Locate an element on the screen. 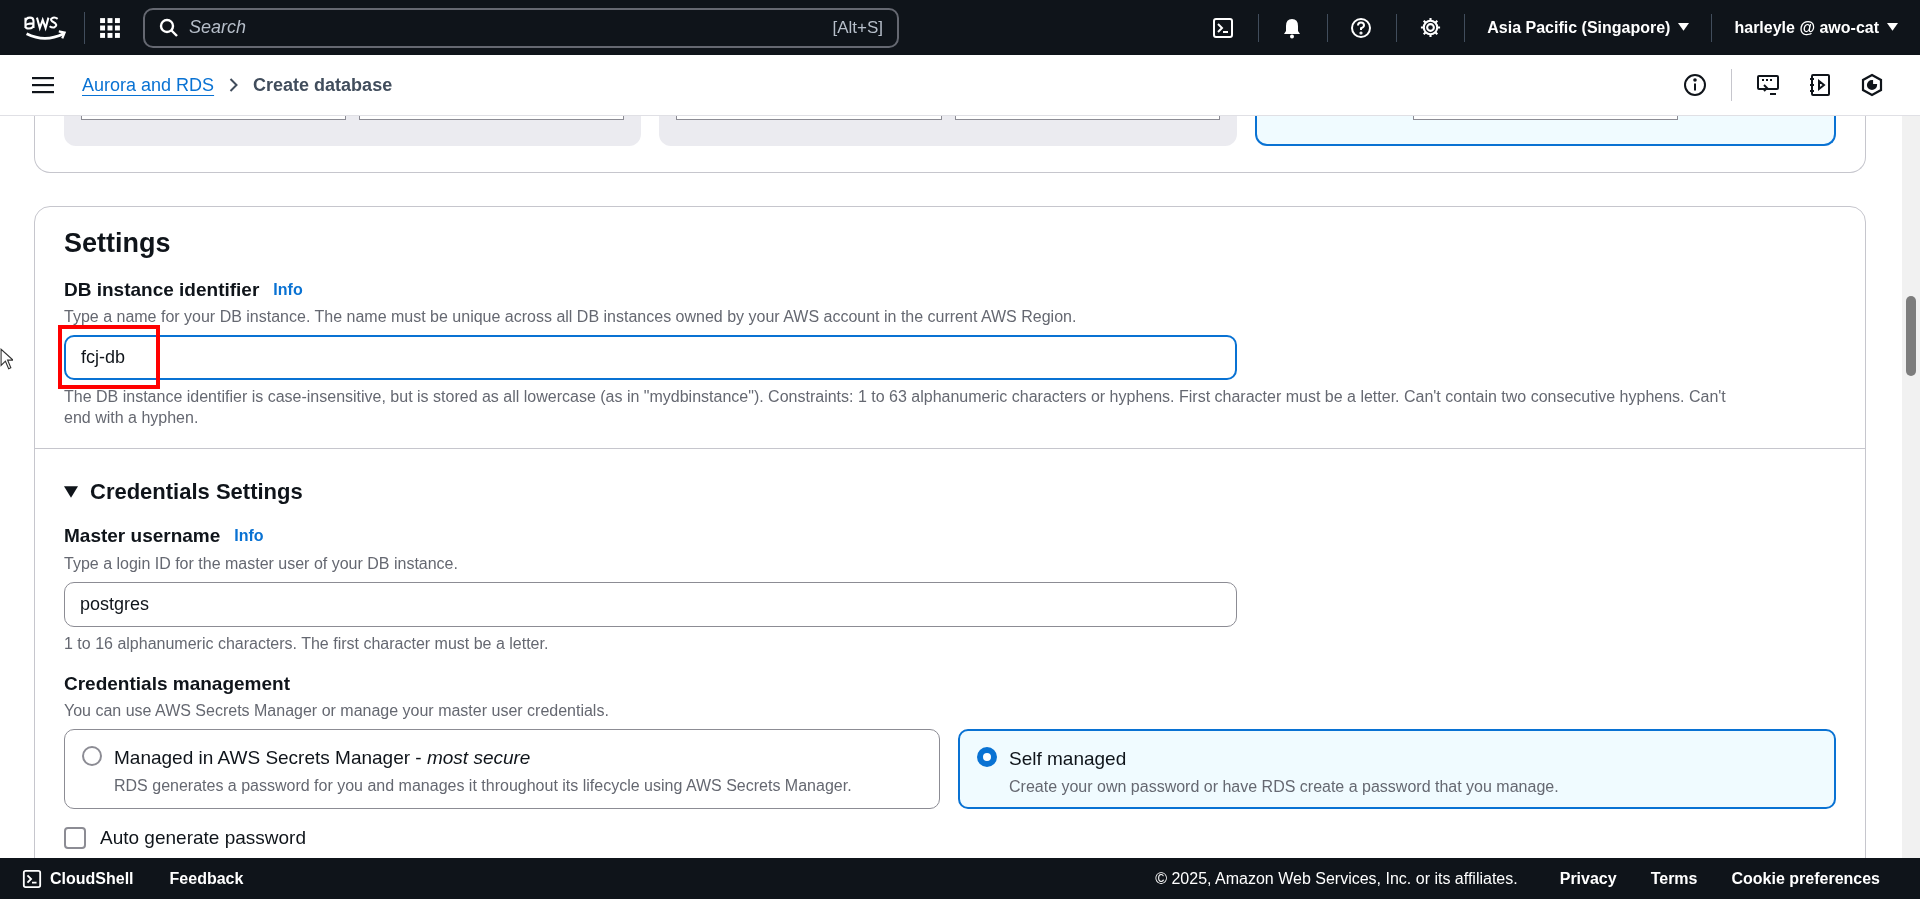  footer-link: Terms is located at coordinates (1674, 878).